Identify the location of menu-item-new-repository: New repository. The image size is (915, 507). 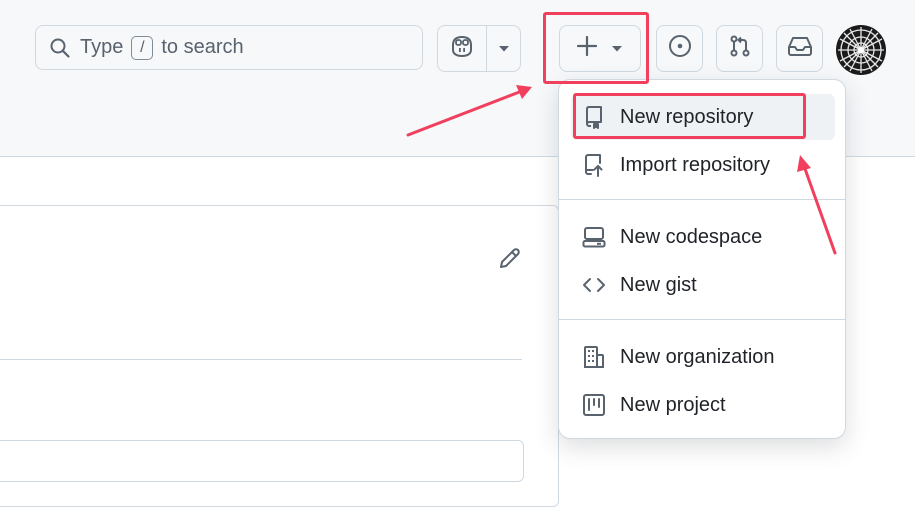
(703, 117).